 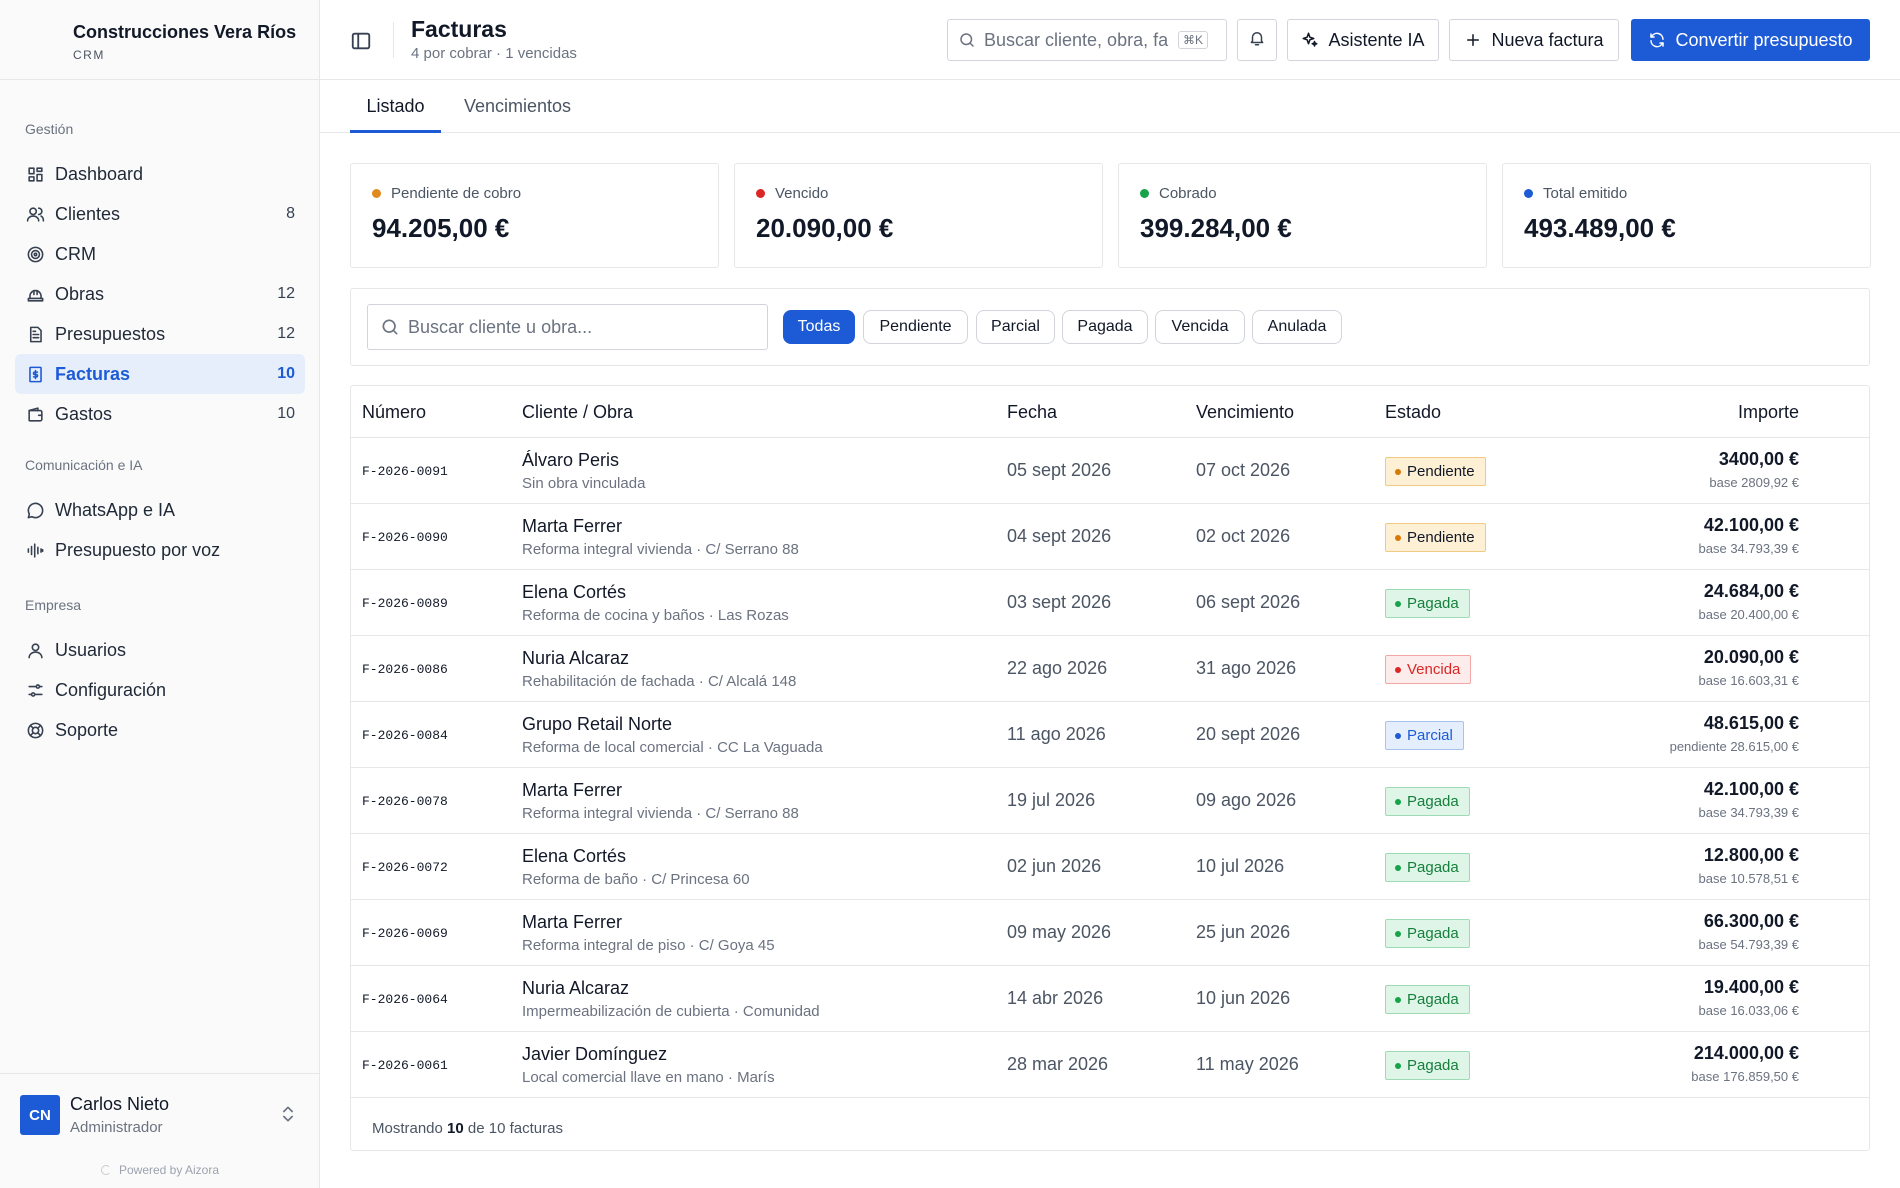 What do you see at coordinates (1059, 470) in the screenshot?
I see `invoice-date: 05 sept 2026` at bounding box center [1059, 470].